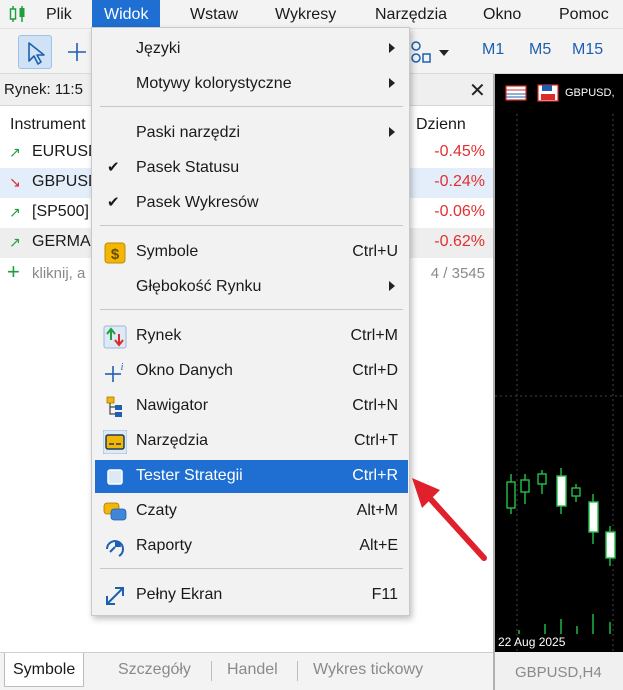  What do you see at coordinates (214, 14) in the screenshot?
I see `menu-wstaw: Wstaw` at bounding box center [214, 14].